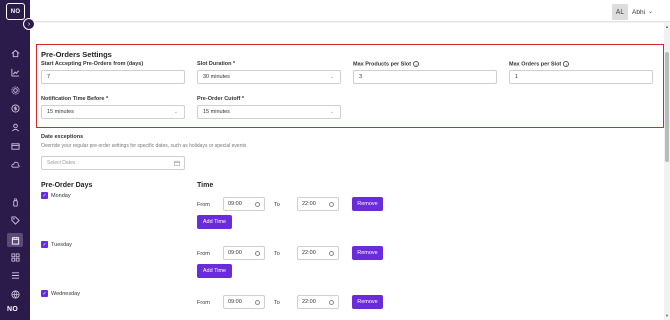 The height and width of the screenshot is (320, 670). Describe the element at coordinates (15, 90) in the screenshot. I see `settings-icon` at that location.